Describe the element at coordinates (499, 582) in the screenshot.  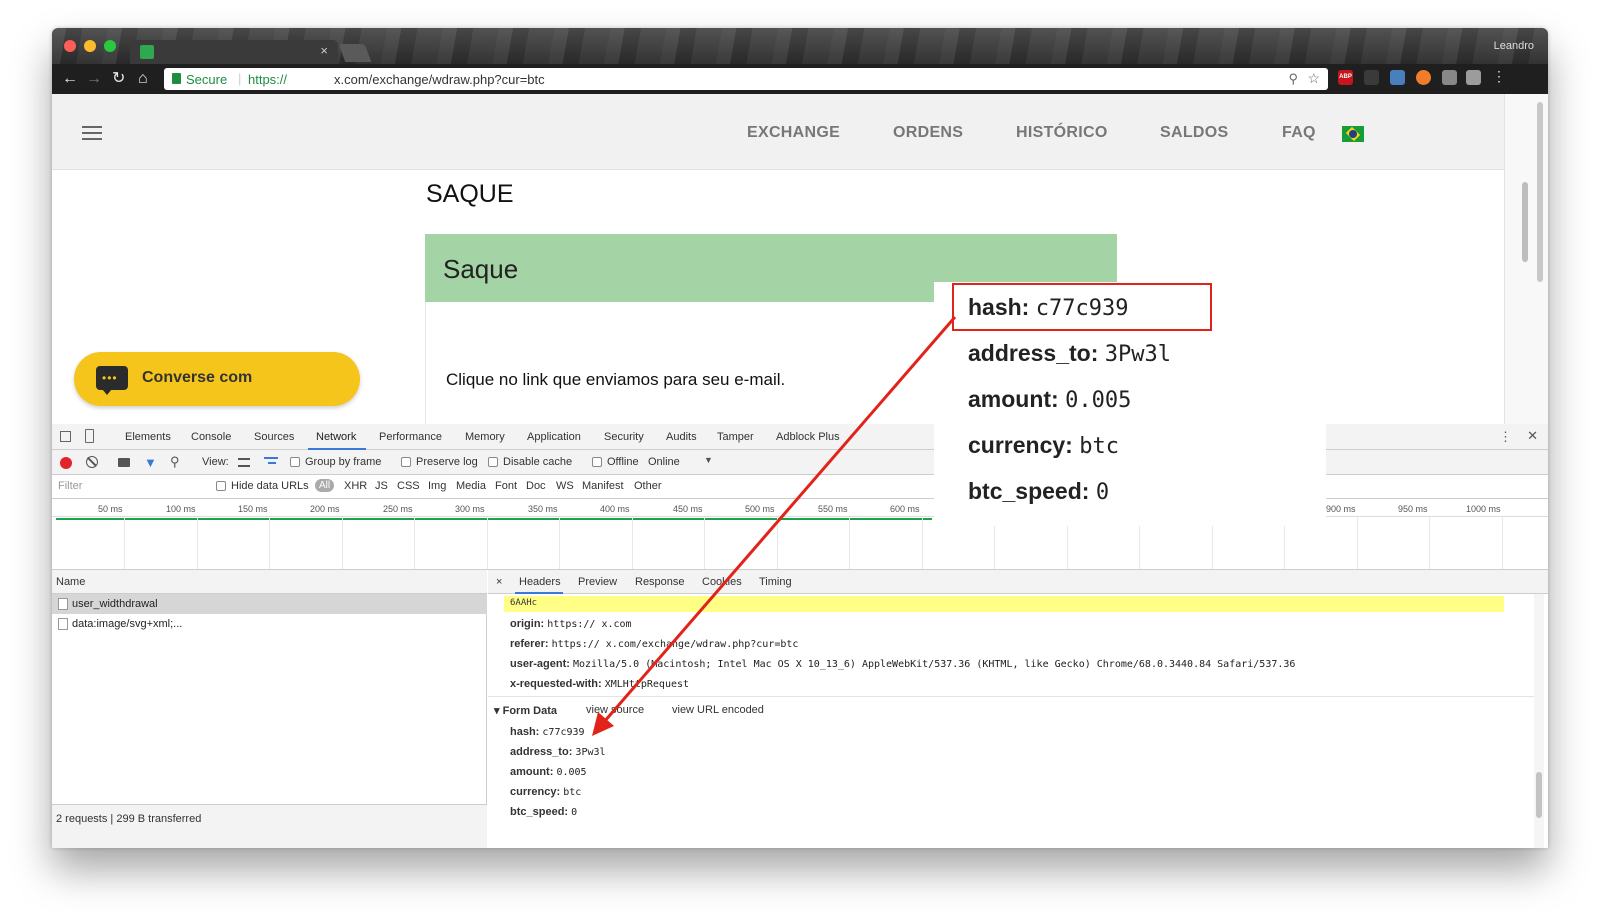
I see `close-detail-icon: ×` at that location.